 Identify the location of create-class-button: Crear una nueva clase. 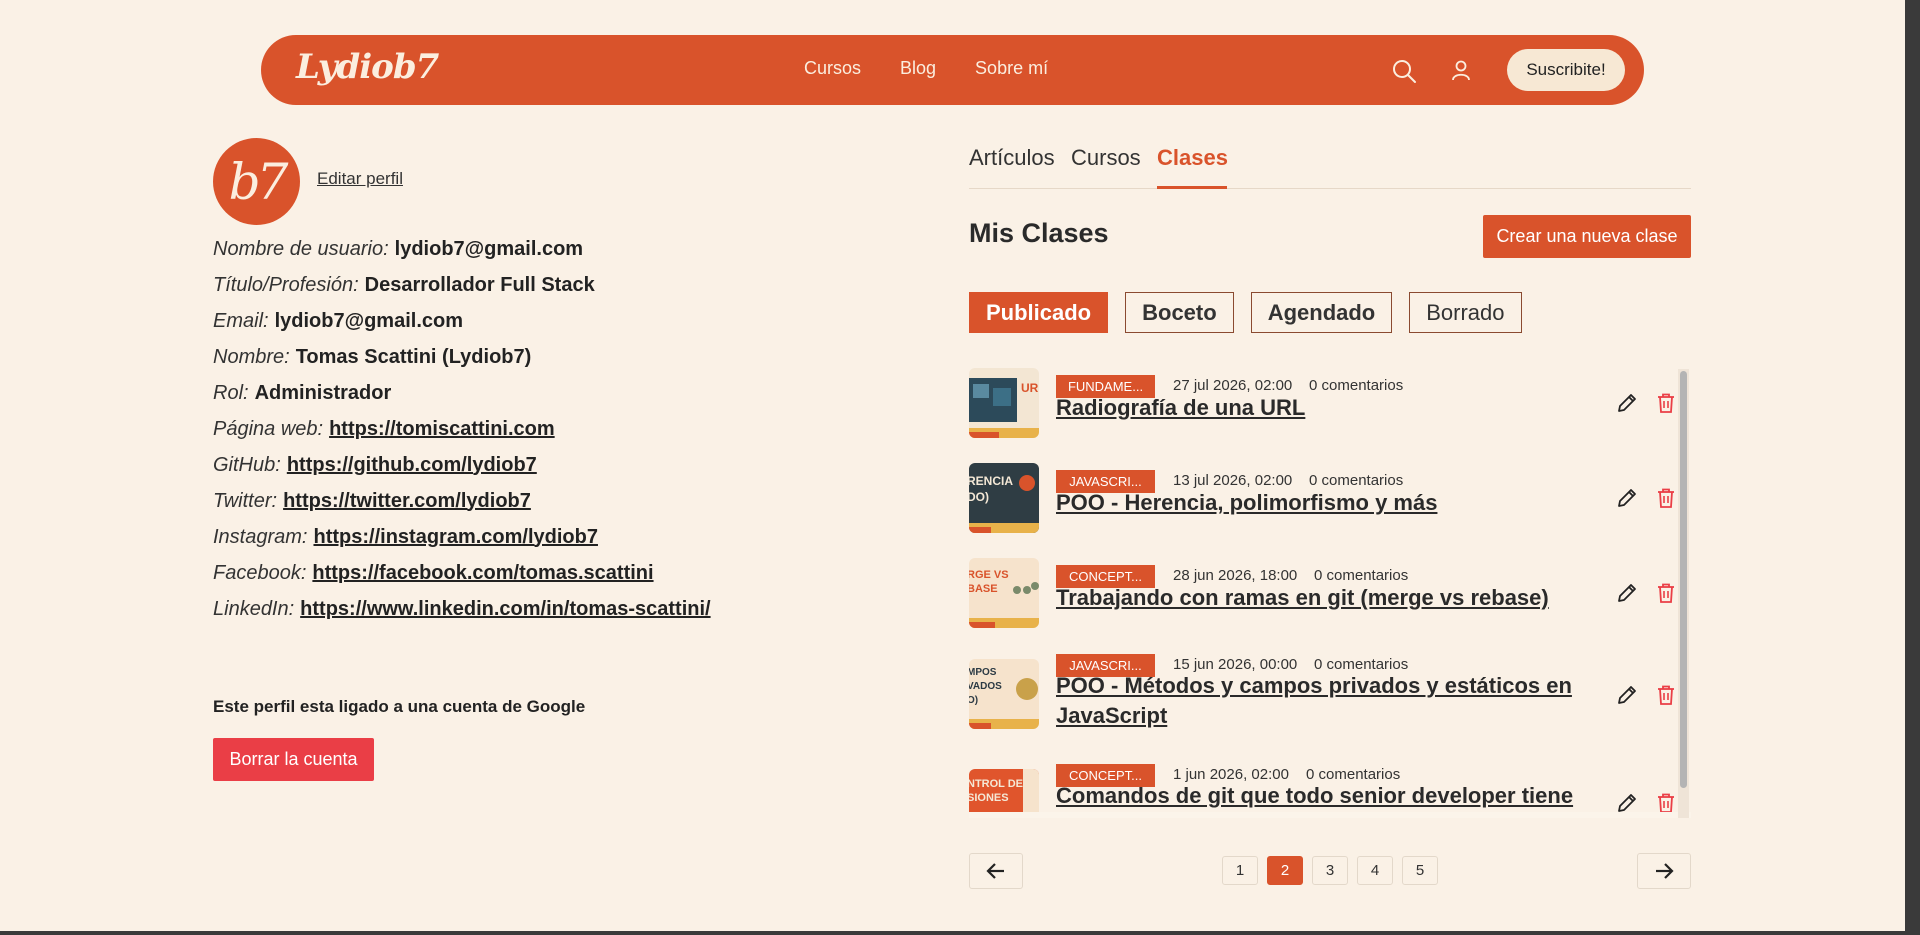
(1587, 236).